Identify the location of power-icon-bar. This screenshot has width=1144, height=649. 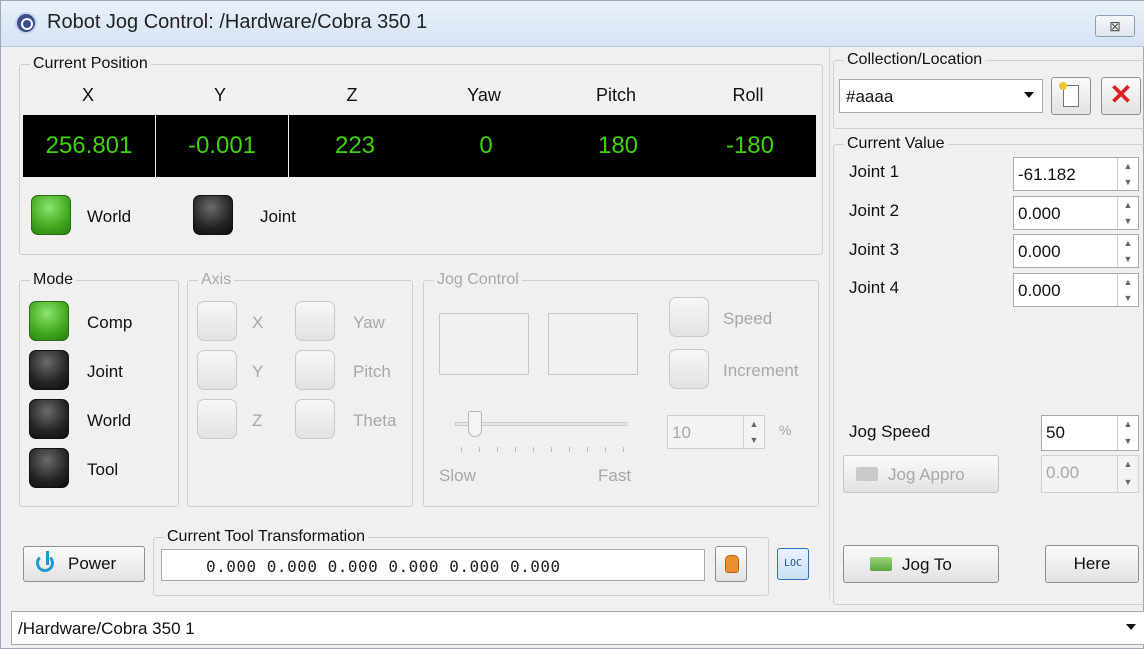
(47, 558).